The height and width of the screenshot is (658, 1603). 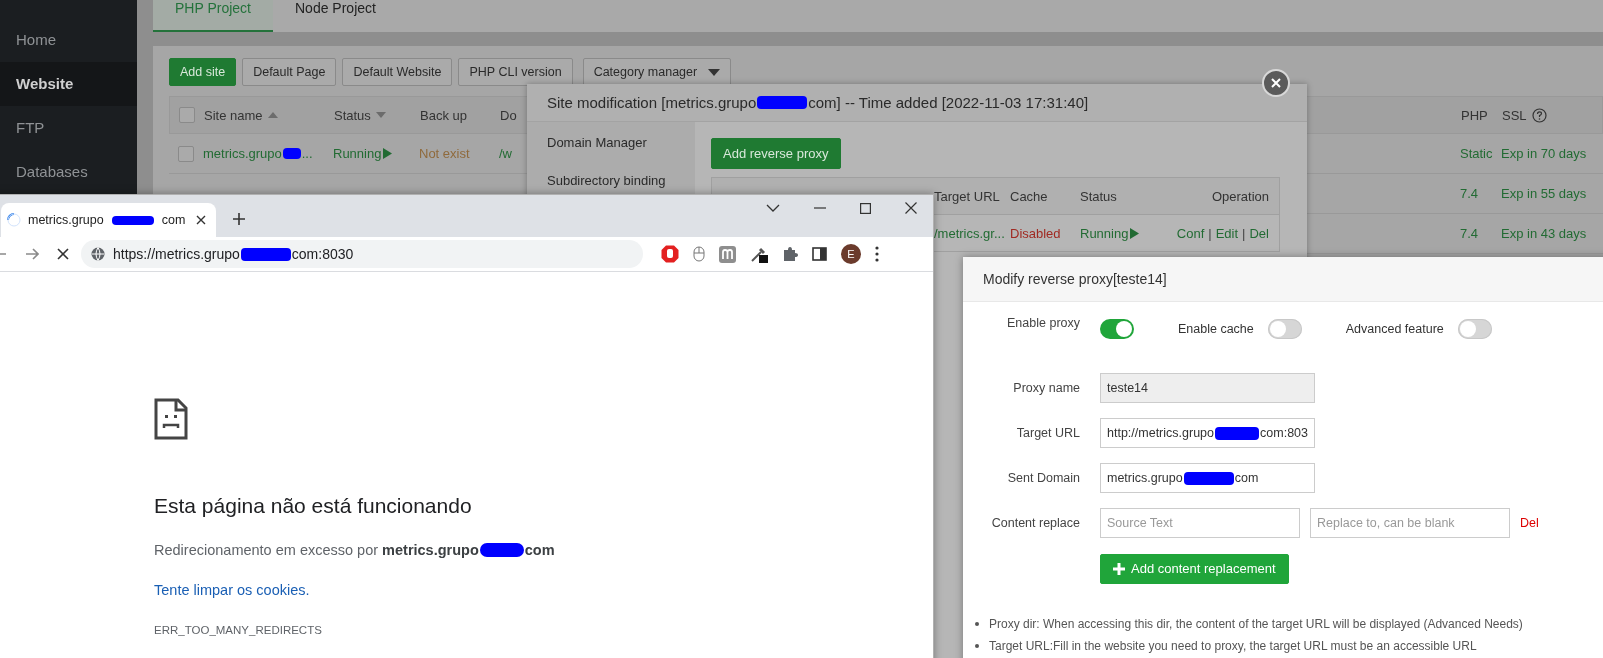 What do you see at coordinates (362, 254) in the screenshot?
I see `url-field: https://metrics.grupo com:8030` at bounding box center [362, 254].